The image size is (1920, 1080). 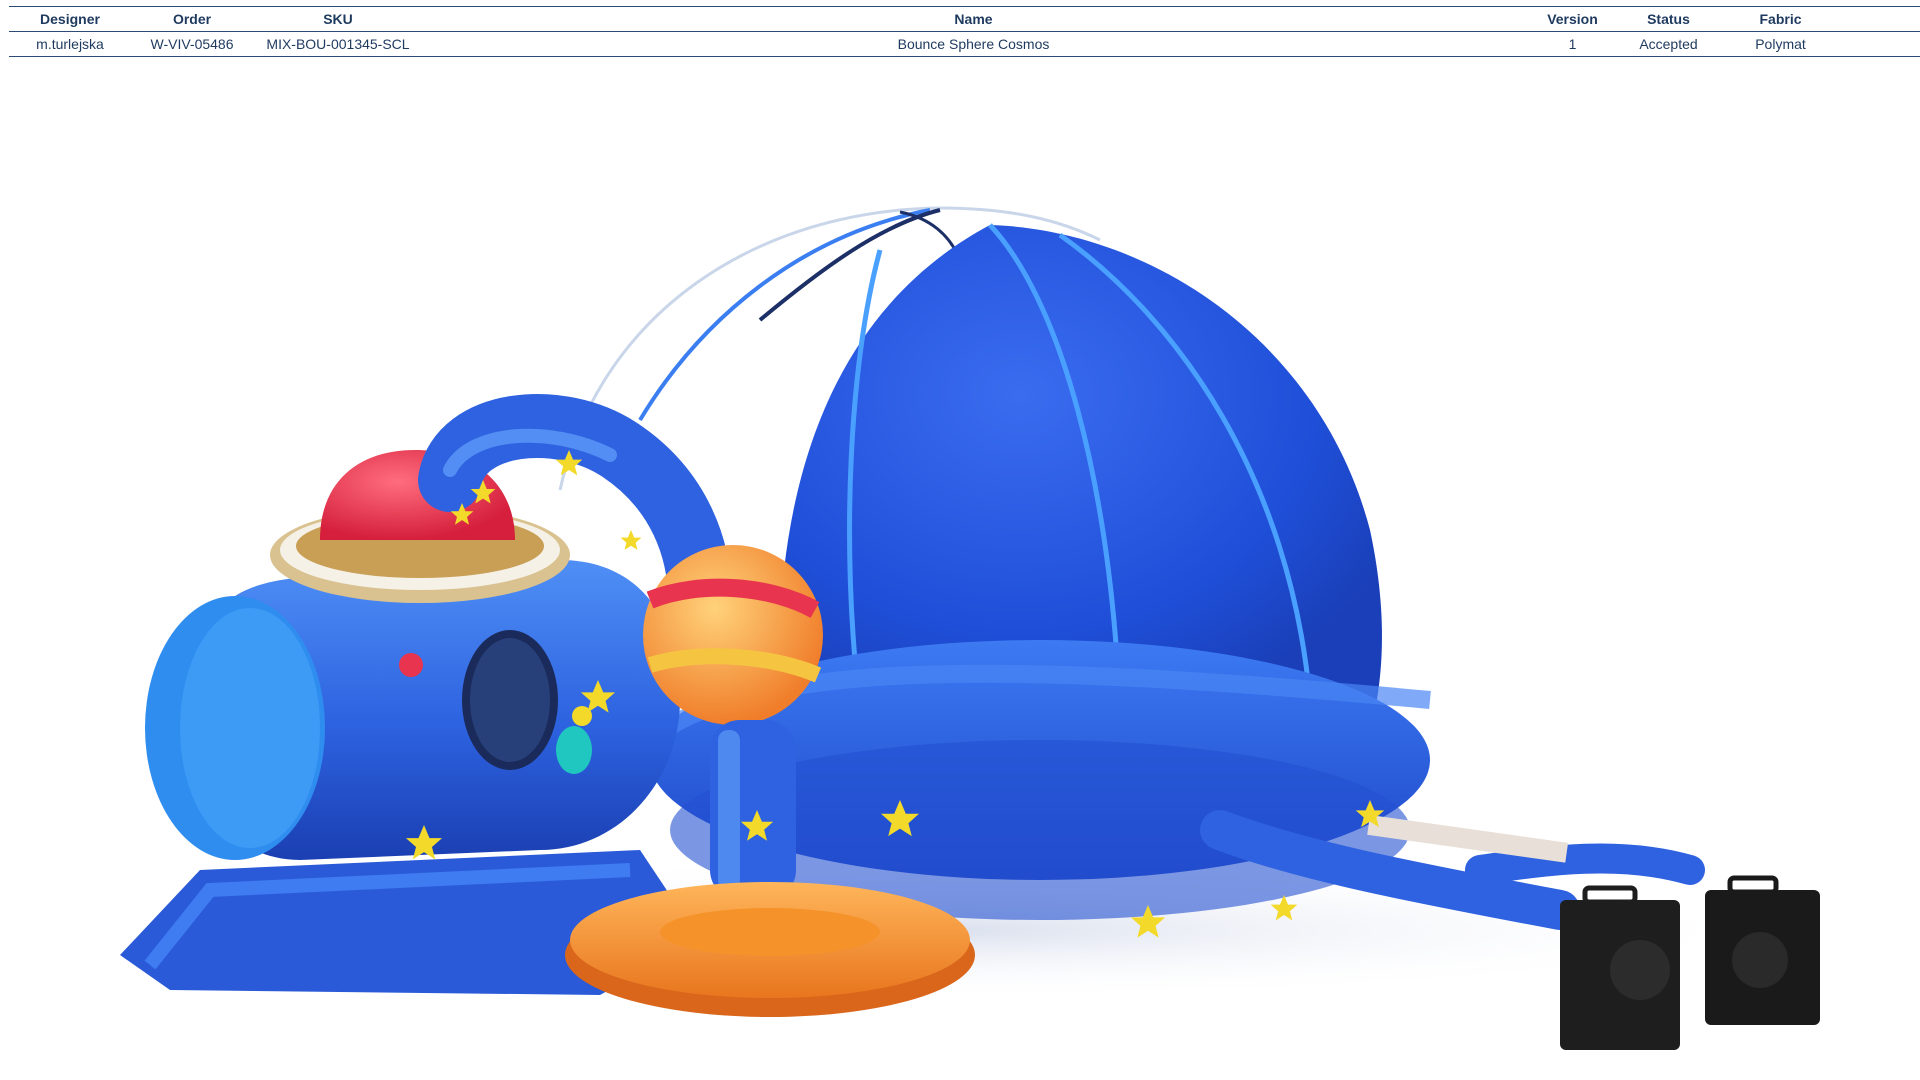 I want to click on planet-ball, so click(x=733, y=635).